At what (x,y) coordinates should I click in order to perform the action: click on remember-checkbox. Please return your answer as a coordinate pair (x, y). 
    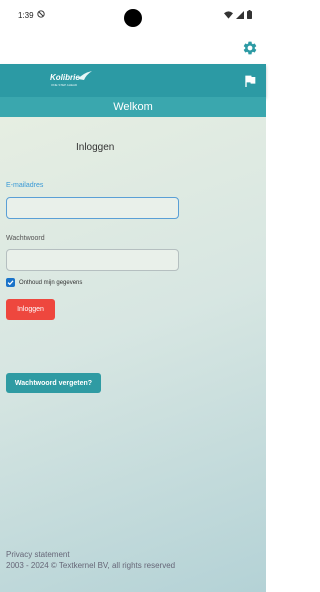
    Looking at the image, I should click on (10, 282).